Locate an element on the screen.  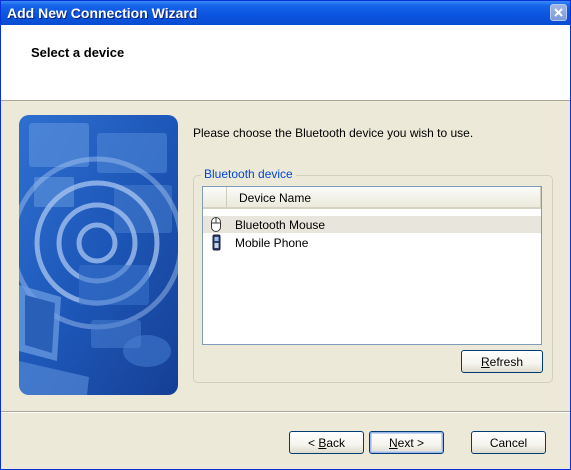
title-bar: Add New Connection Wizard is located at coordinates (285, 13).